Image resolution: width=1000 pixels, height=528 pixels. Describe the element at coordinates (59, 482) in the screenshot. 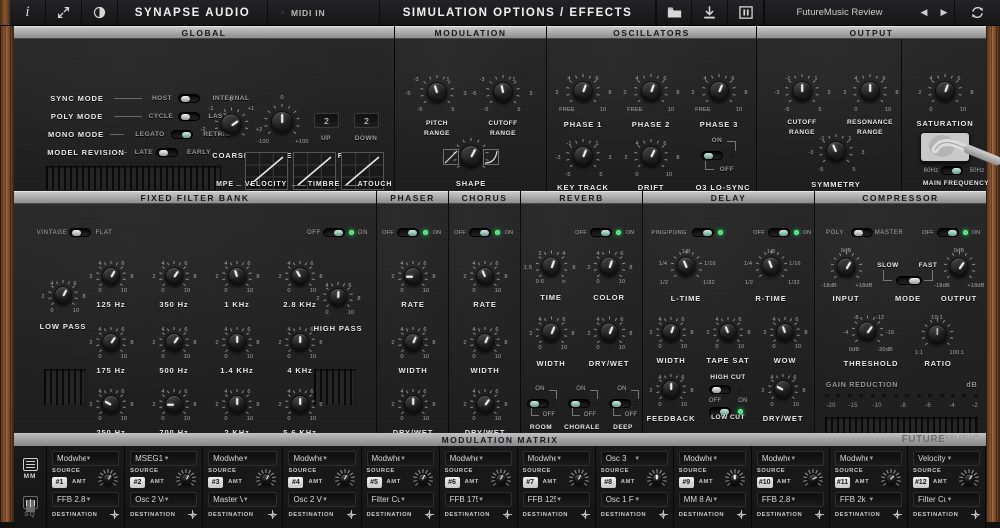

I see `matrix-slot-number: #1` at that location.